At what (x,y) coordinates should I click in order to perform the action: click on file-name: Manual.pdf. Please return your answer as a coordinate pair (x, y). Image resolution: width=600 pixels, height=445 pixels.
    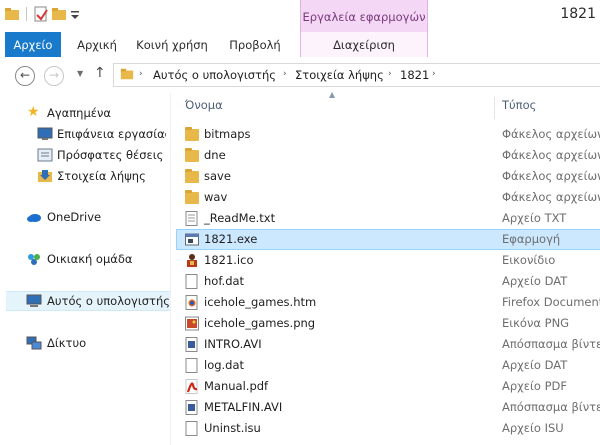
    Looking at the image, I should click on (236, 386).